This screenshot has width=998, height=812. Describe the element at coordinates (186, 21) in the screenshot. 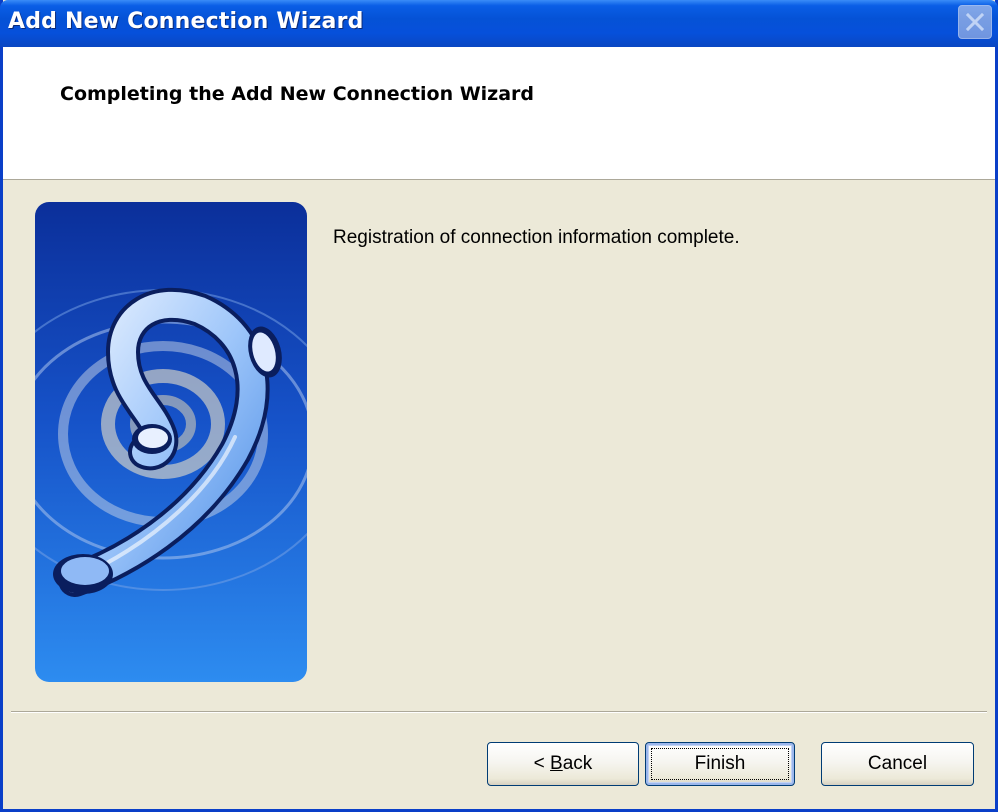

I see `window-title: Add New Connection Wizard` at that location.